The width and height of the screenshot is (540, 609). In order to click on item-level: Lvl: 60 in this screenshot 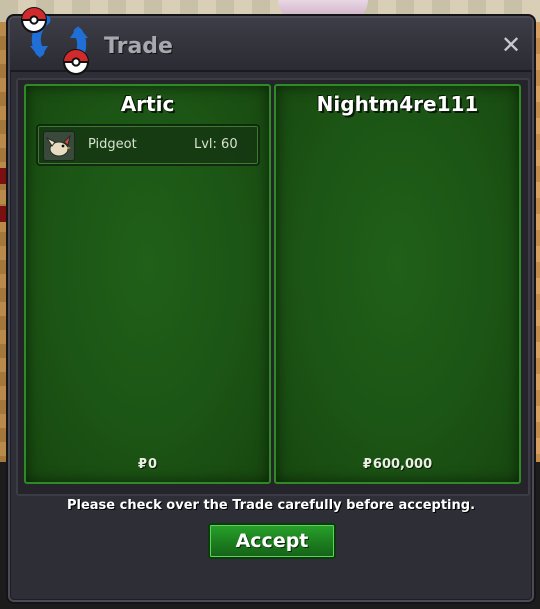, I will do `click(216, 144)`.